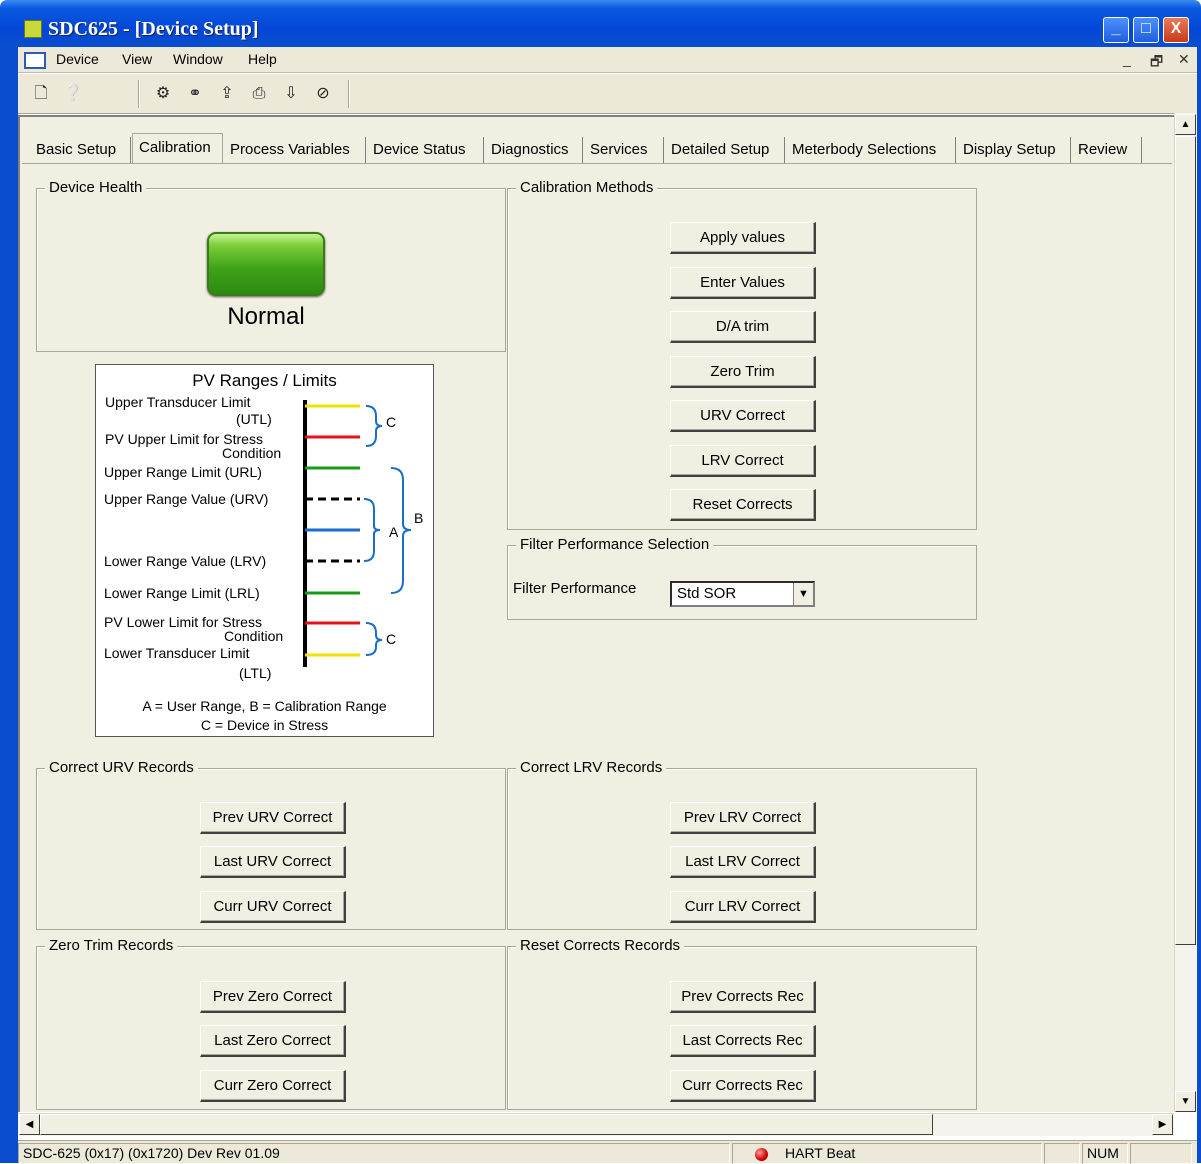  Describe the element at coordinates (137, 59) in the screenshot. I see `menu-view: View` at that location.